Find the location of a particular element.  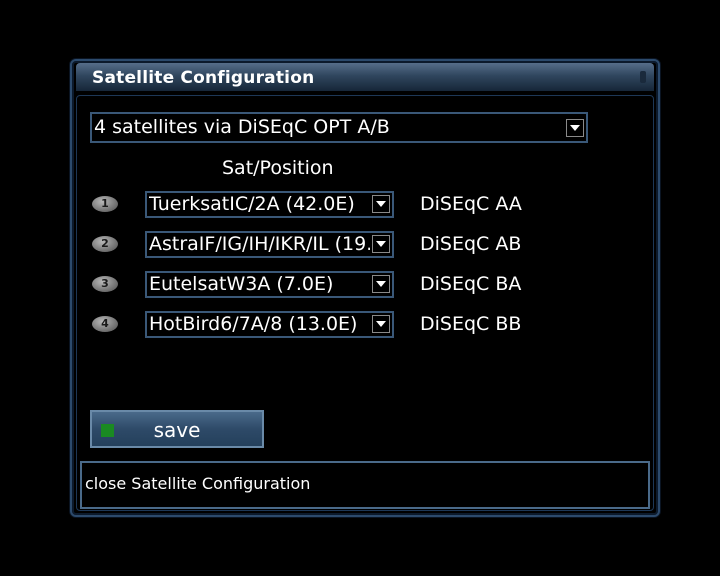

diseqc-label-2: DiSEqC AB is located at coordinates (471, 244).